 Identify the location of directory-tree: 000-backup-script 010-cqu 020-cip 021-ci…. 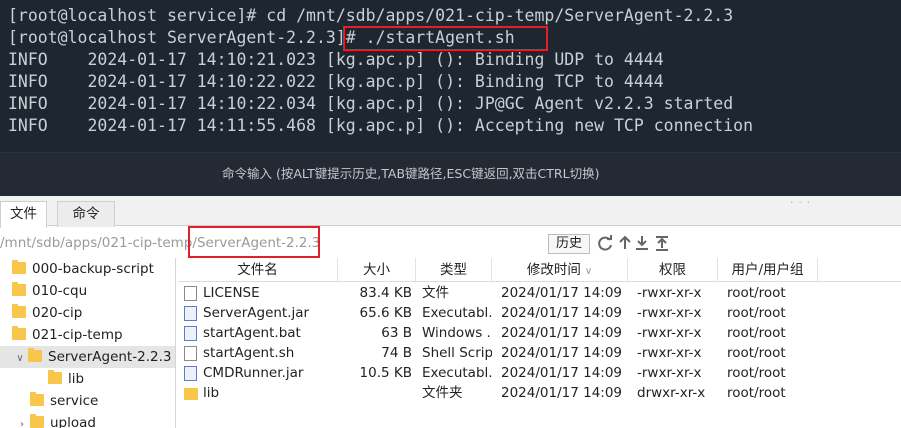
(88, 343).